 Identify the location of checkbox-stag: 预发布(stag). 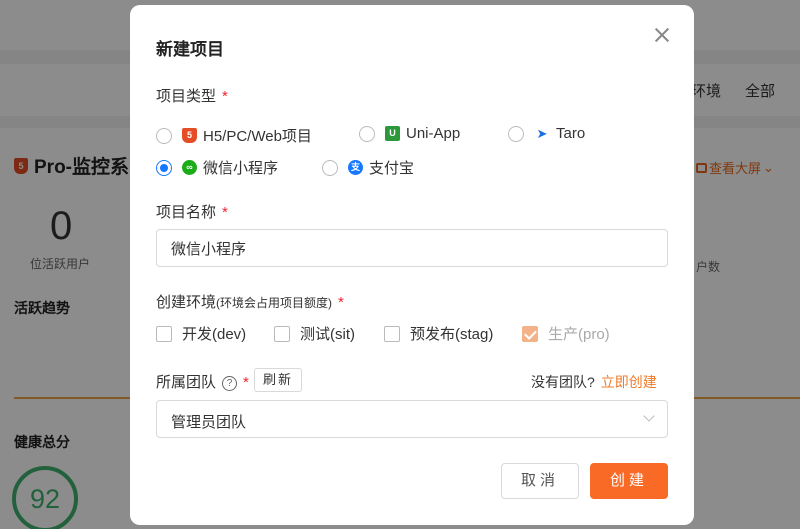
(438, 333).